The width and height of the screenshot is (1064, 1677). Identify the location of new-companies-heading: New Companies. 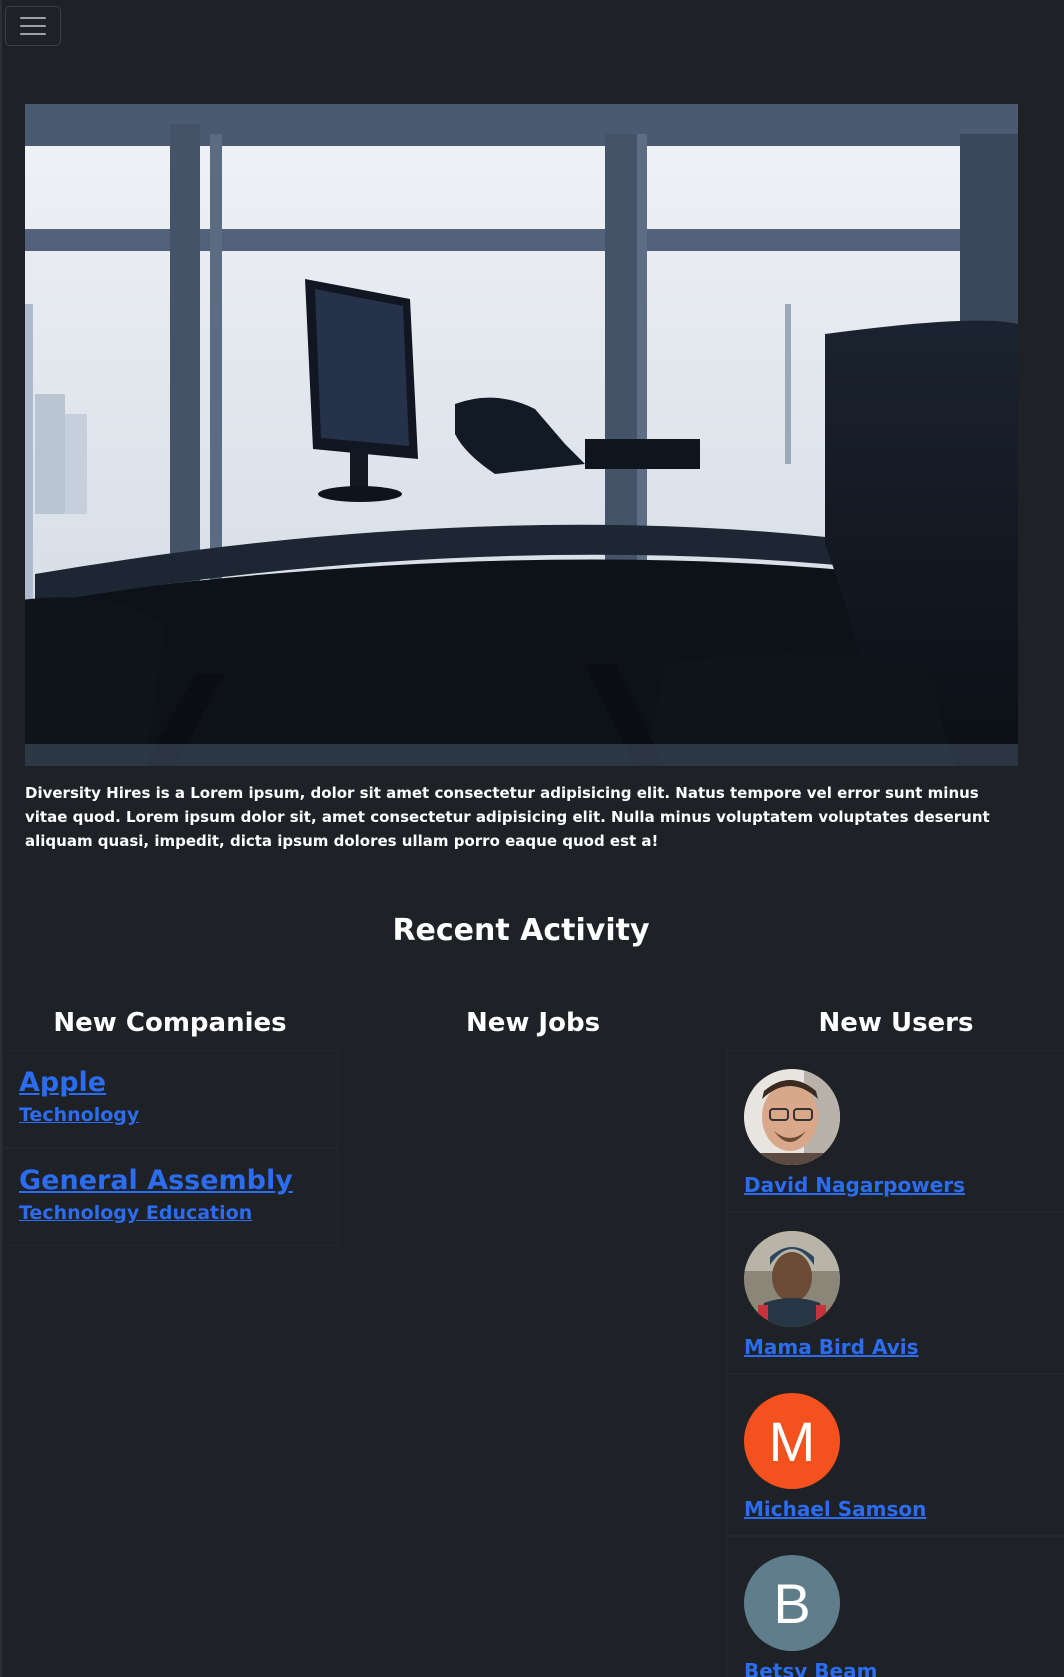
(170, 1023).